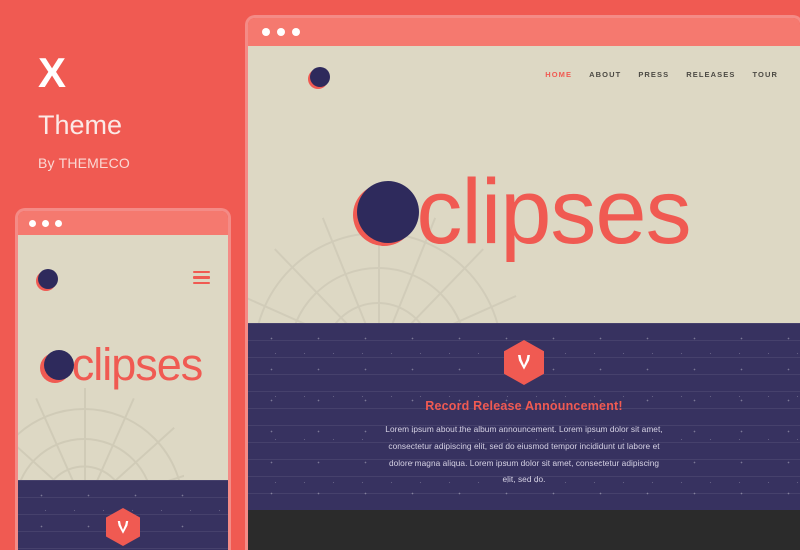 The height and width of the screenshot is (550, 800). I want to click on desktop-footer-bar, so click(524, 530).